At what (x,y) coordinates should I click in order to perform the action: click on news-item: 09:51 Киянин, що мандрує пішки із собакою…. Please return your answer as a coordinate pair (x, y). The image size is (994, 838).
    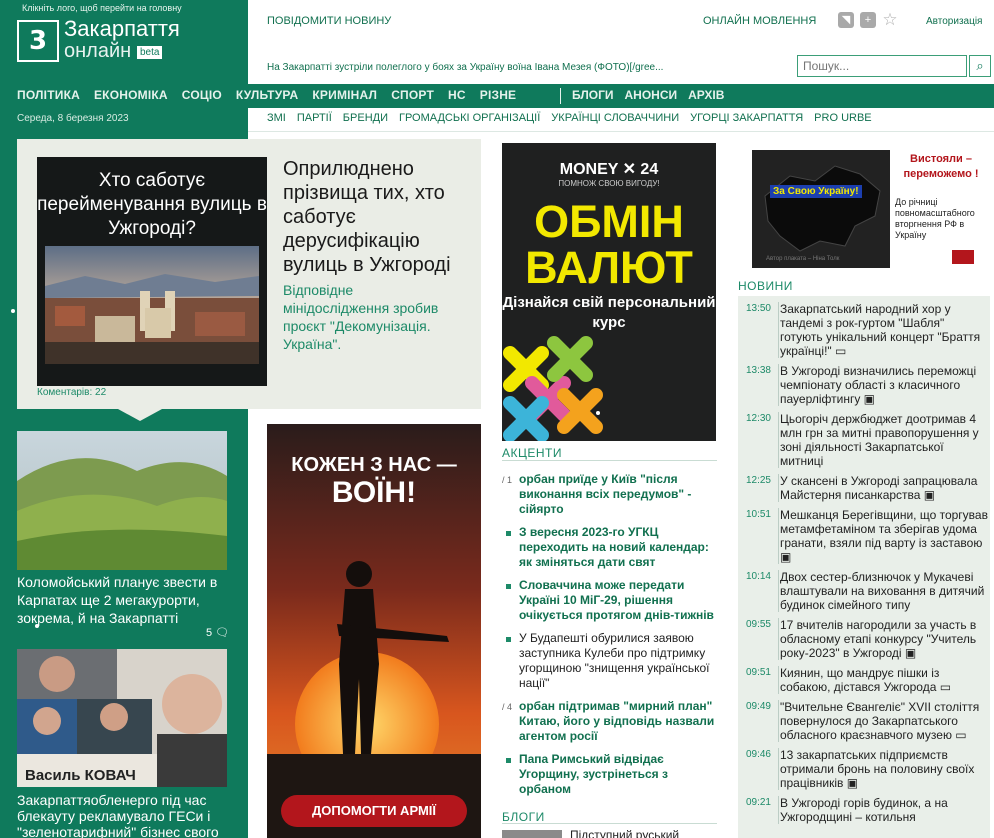
    Looking at the image, I should click on (863, 683).